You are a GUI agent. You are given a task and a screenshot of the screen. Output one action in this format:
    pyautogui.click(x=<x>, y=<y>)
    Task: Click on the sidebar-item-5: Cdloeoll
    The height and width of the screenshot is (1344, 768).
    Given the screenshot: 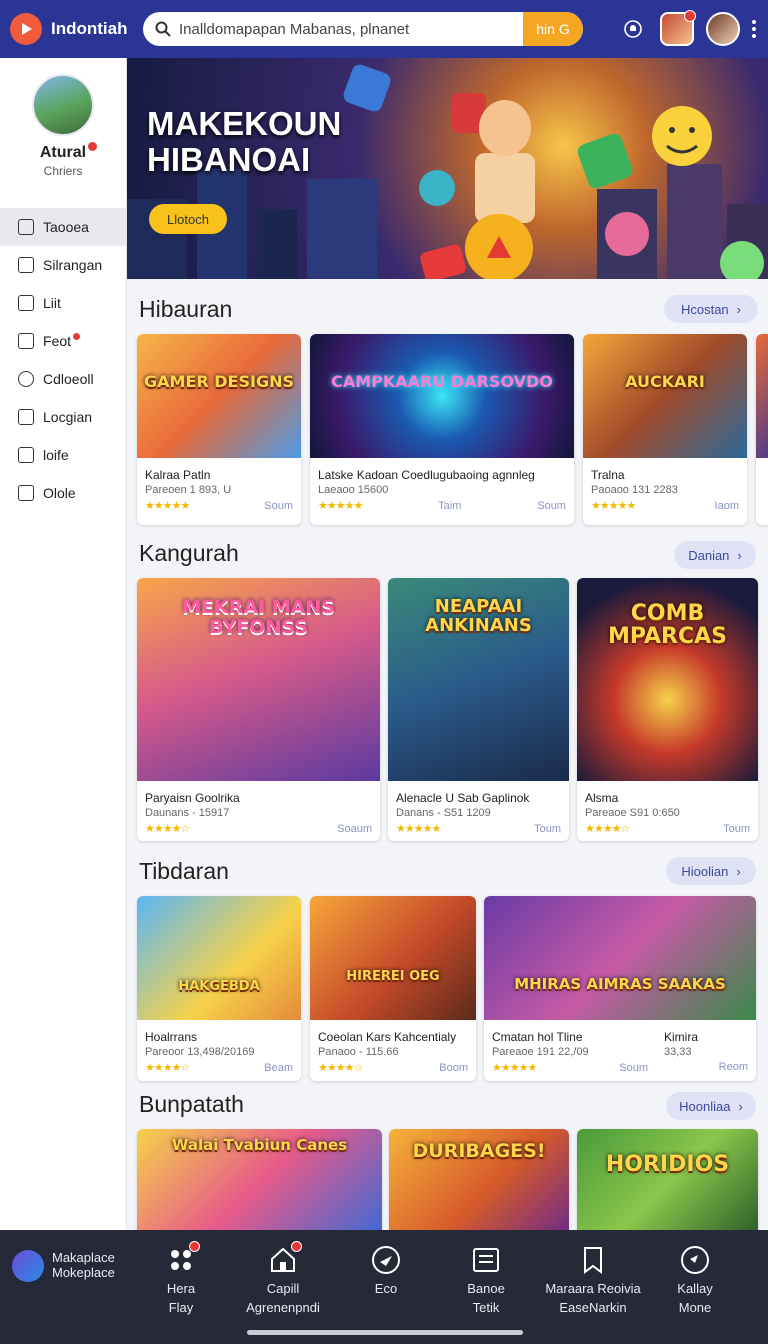 What is the action you would take?
    pyautogui.click(x=63, y=379)
    